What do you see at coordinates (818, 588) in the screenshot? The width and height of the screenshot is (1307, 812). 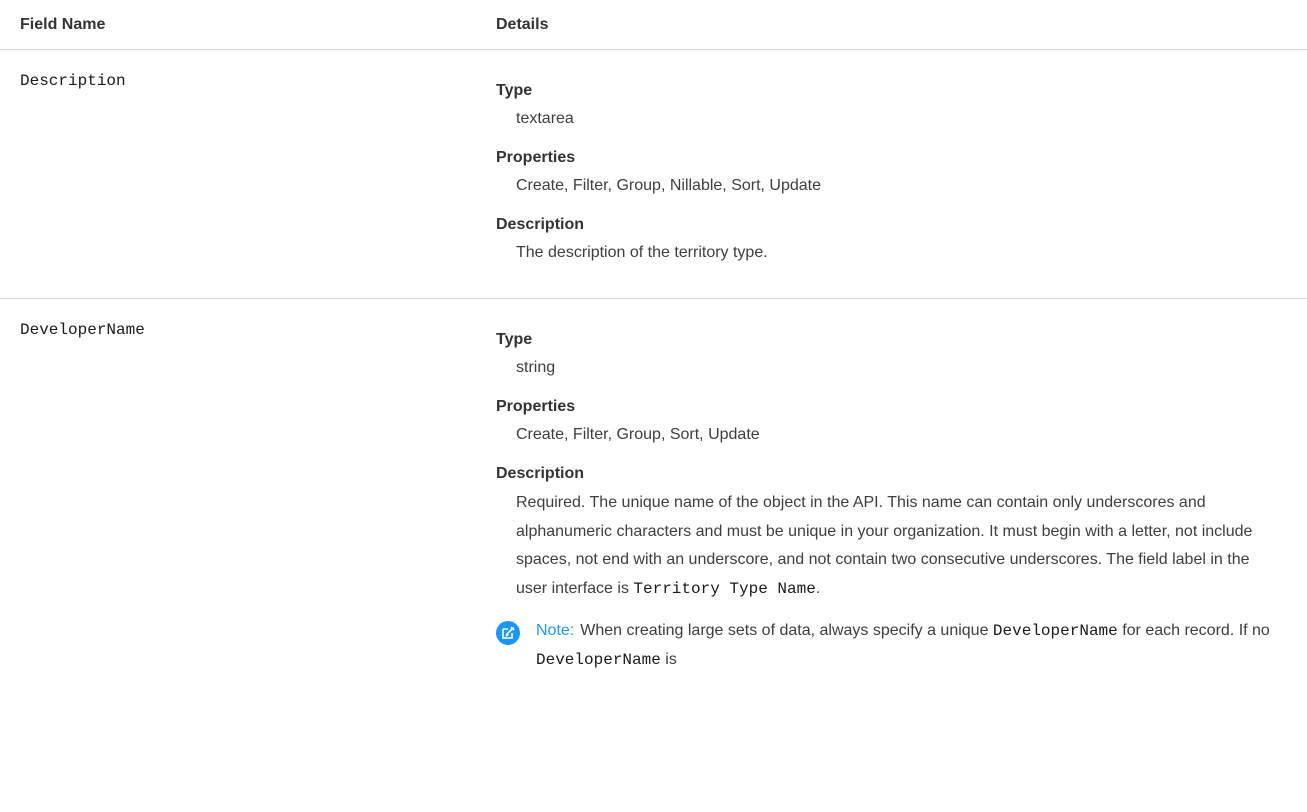 I see `description-end: .` at bounding box center [818, 588].